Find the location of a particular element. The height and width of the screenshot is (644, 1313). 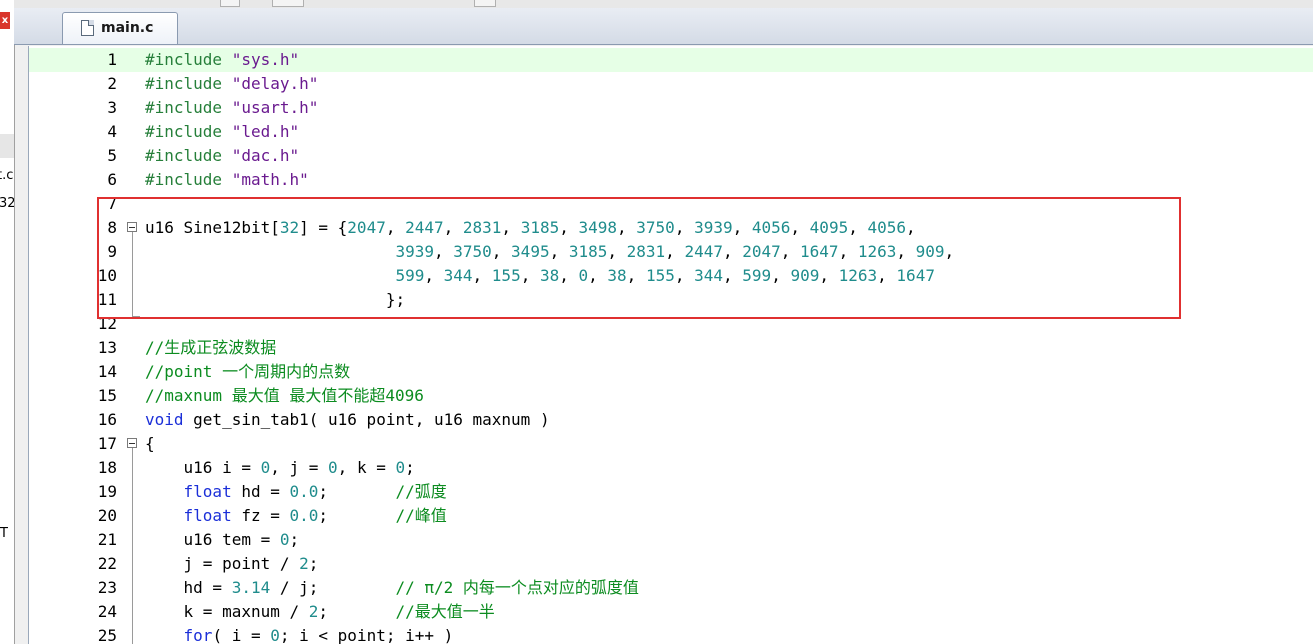

code-token: , k = is located at coordinates (366, 467).